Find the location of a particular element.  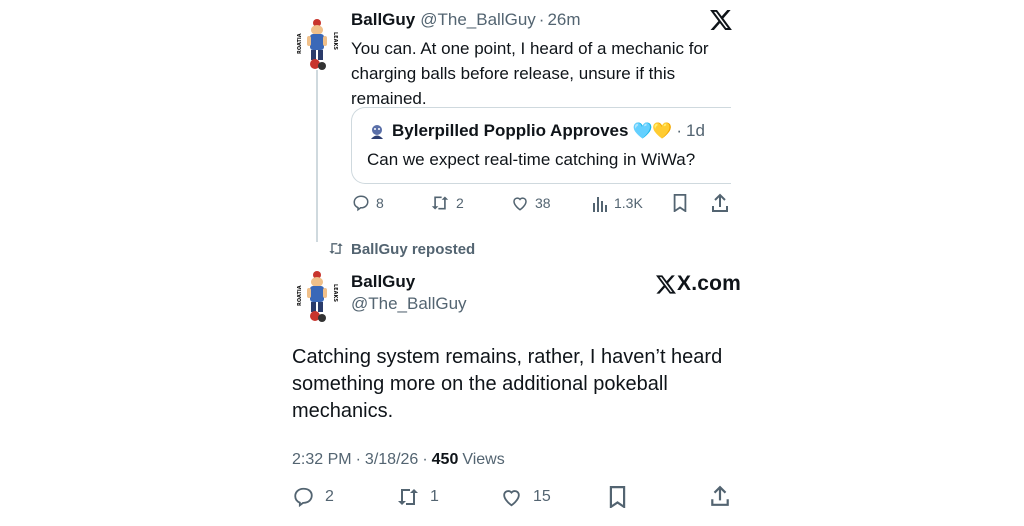

tweet-time: 2:32 PM is located at coordinates (322, 460).